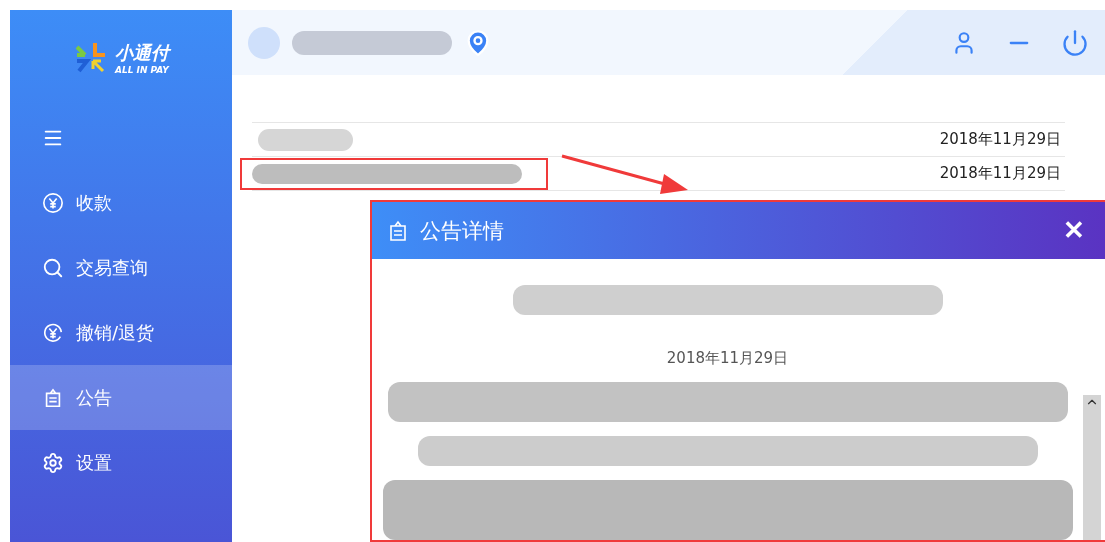 The width and height of the screenshot is (1105, 542). I want to click on settings-icon, so click(53, 462).